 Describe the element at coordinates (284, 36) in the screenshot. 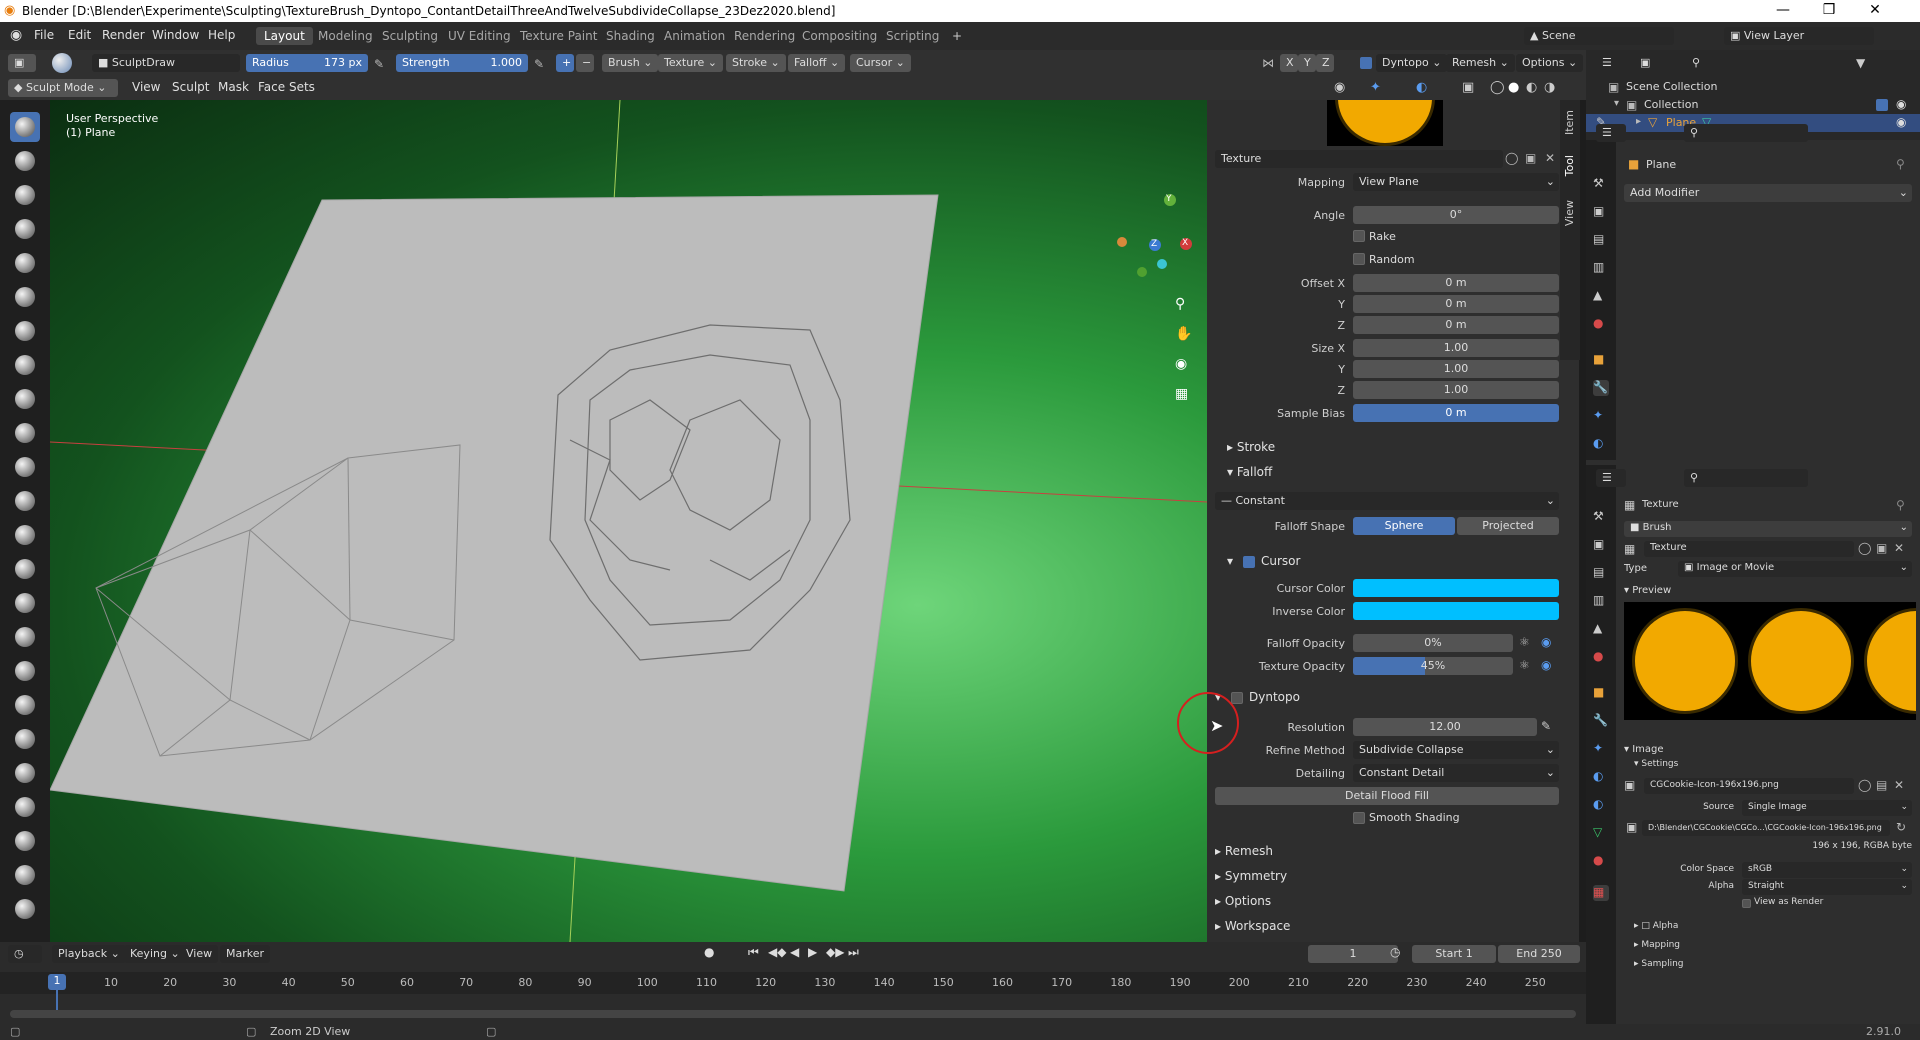

I see `tab-layout: Layout` at that location.